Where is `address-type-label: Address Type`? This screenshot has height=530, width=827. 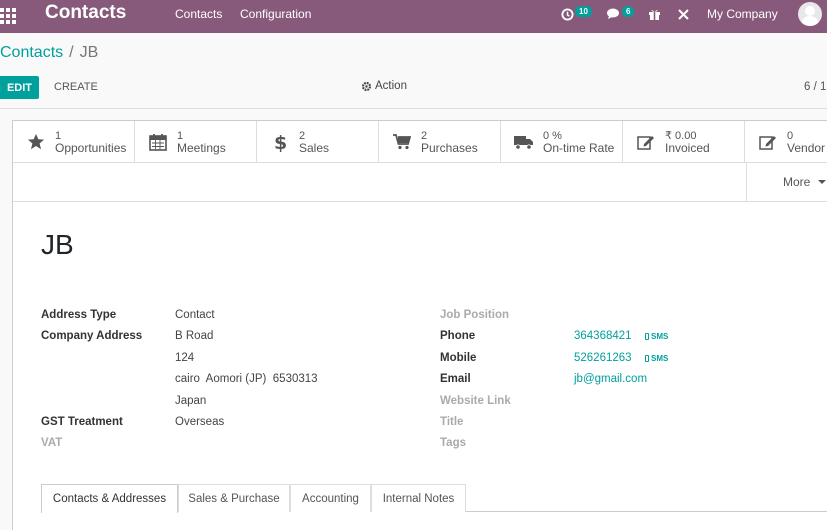 address-type-label: Address Type is located at coordinates (79, 315).